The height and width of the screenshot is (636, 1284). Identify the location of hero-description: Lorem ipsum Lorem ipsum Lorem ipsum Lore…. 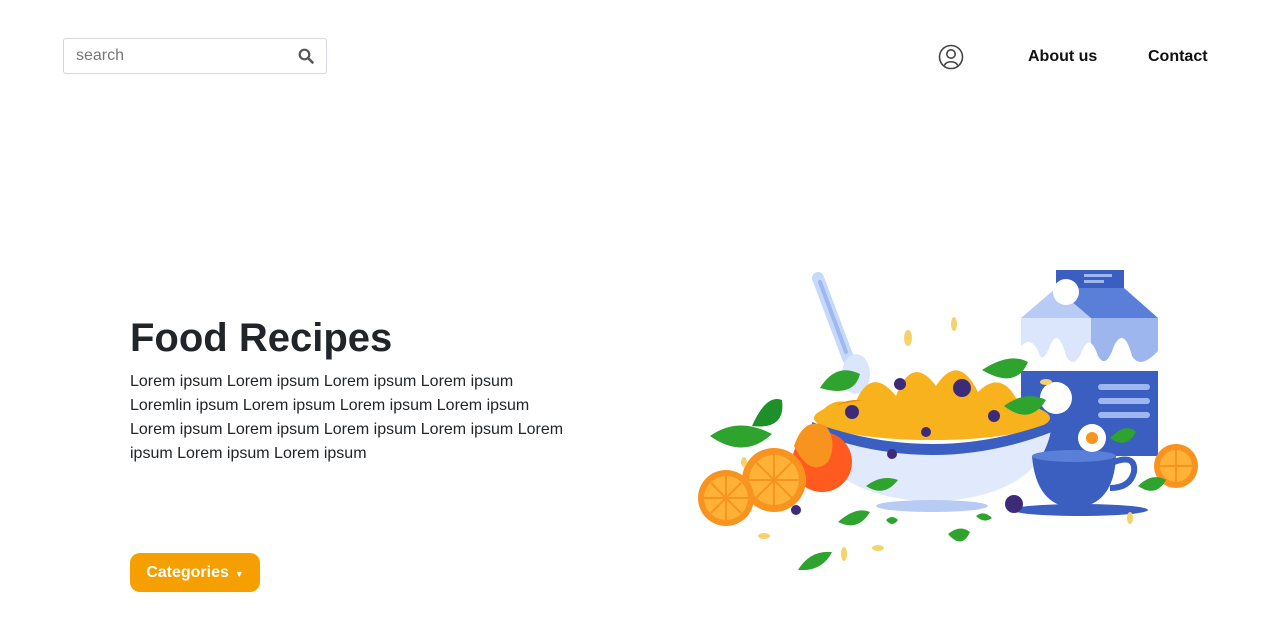
(347, 417).